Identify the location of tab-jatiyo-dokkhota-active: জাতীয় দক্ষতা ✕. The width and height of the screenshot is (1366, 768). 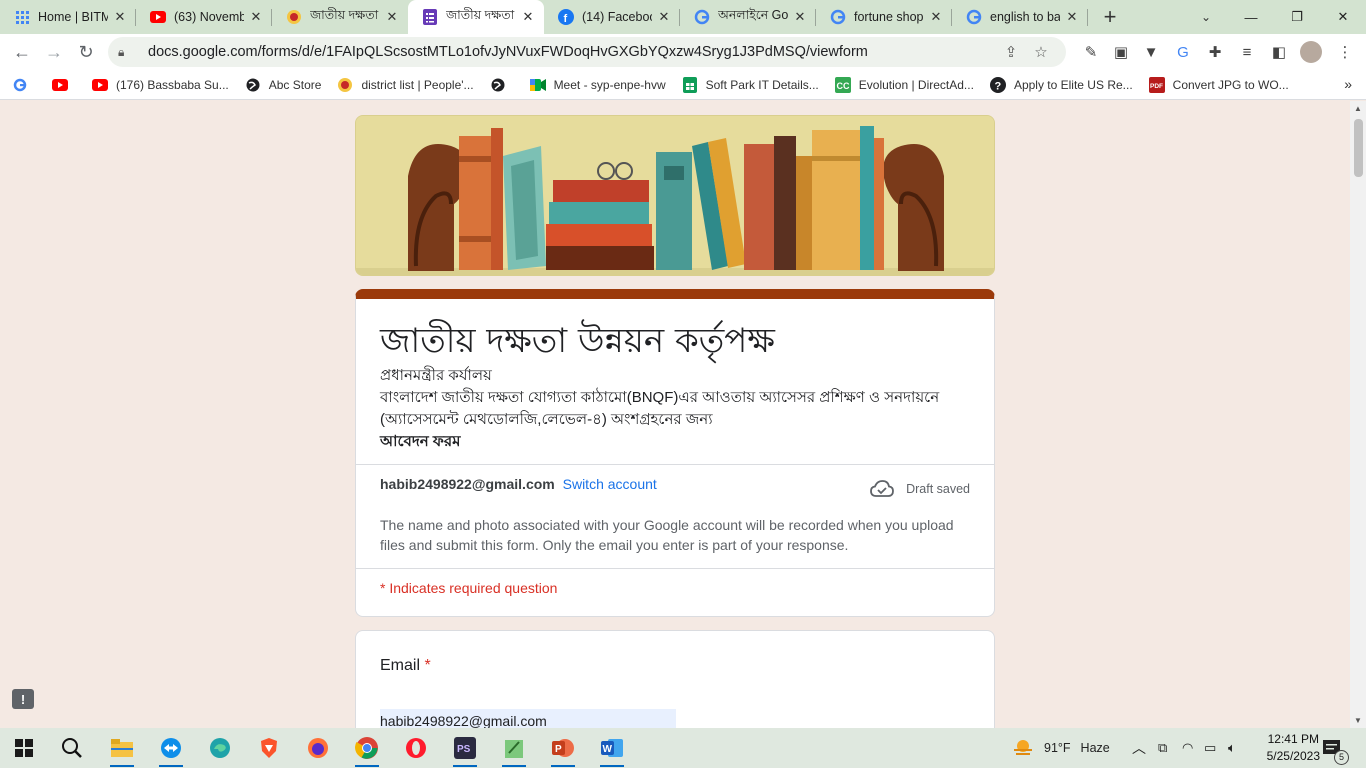
(476, 17).